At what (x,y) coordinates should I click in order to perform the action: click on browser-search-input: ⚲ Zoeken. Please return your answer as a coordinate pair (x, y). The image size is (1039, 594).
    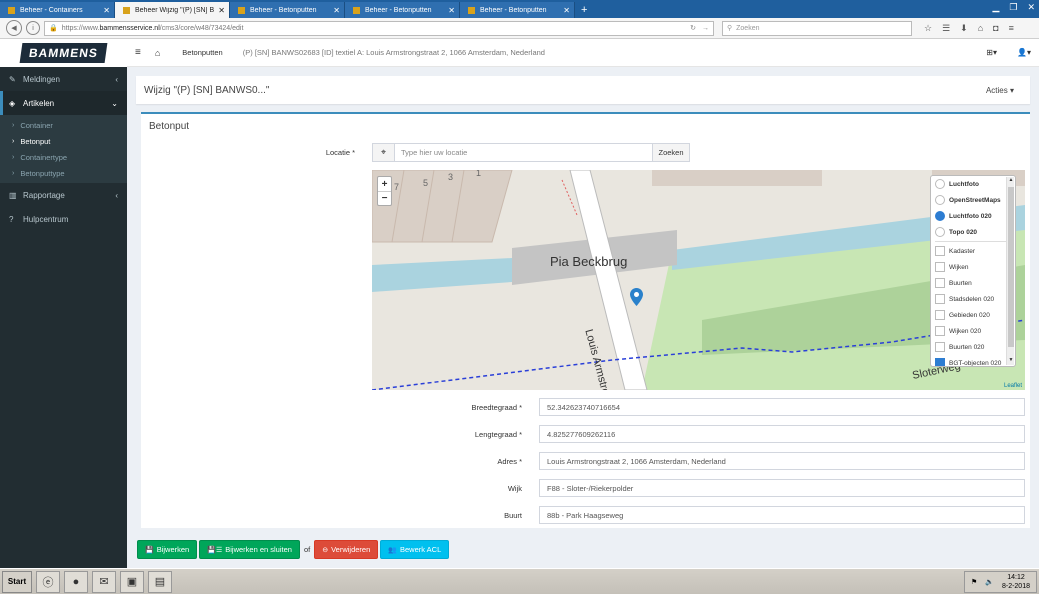
    Looking at the image, I should click on (817, 28).